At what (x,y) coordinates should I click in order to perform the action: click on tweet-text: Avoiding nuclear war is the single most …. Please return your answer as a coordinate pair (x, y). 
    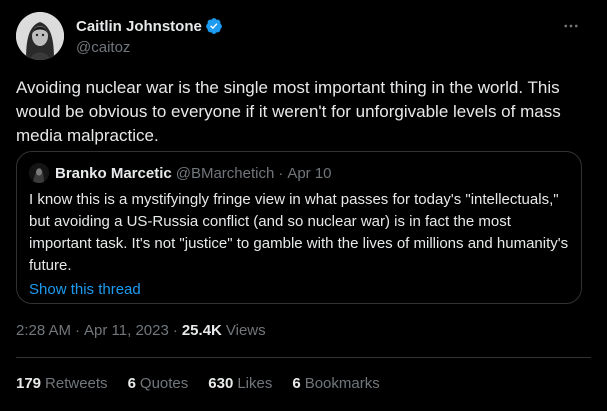
    Looking at the image, I should click on (288, 111).